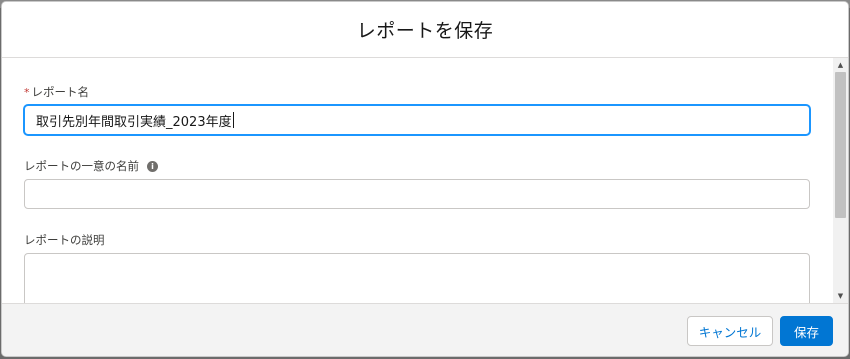 This screenshot has width=850, height=359. What do you see at coordinates (60, 92) in the screenshot?
I see `report-name-label-text: レポート名` at bounding box center [60, 92].